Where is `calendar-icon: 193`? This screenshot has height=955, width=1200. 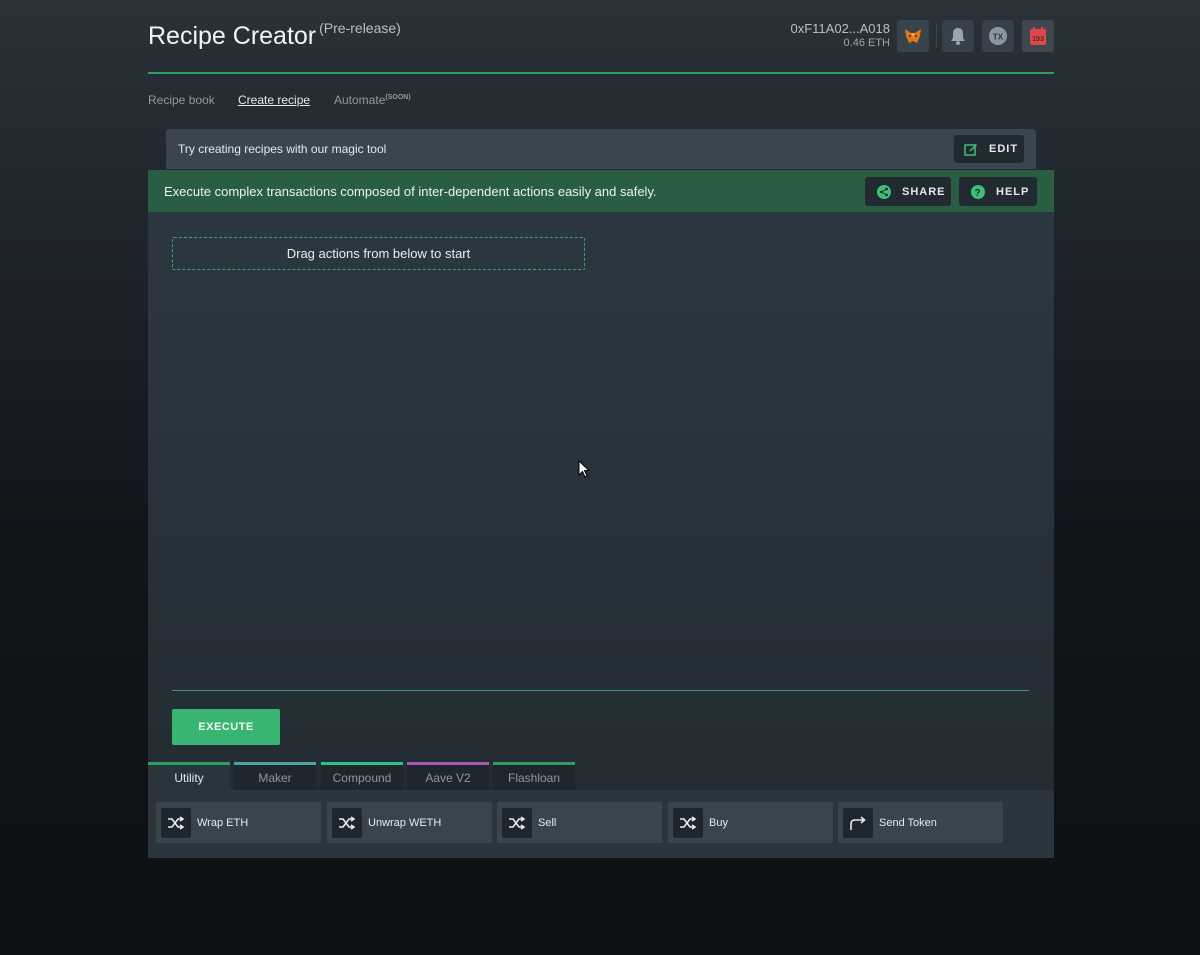
calendar-icon: 193 is located at coordinates (1038, 36).